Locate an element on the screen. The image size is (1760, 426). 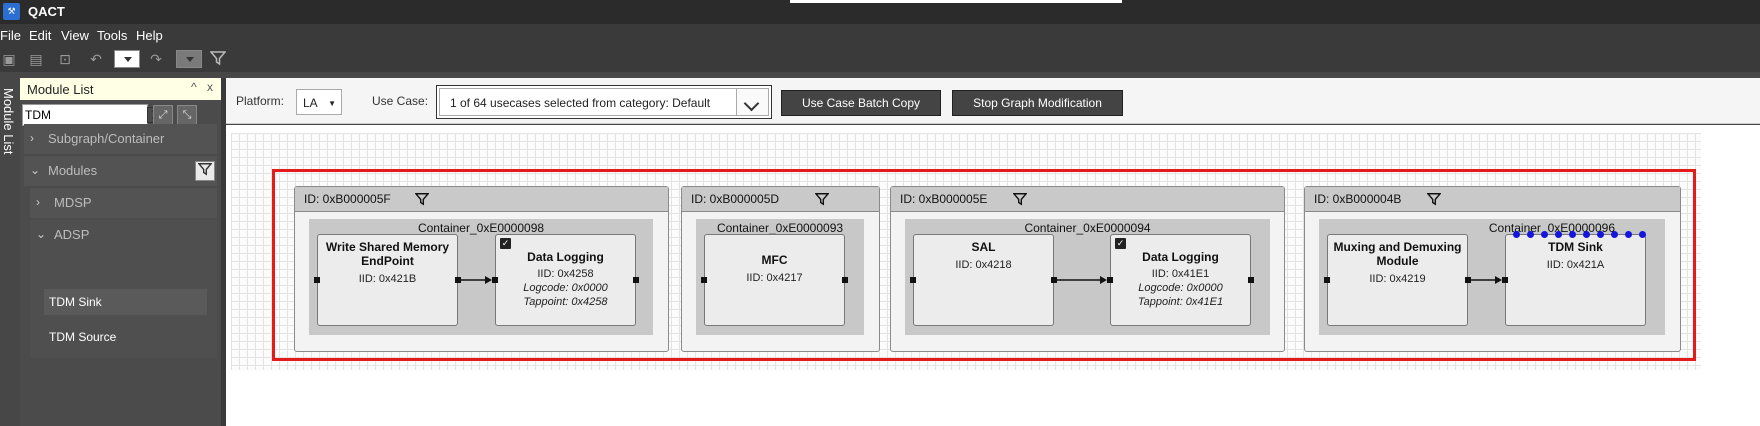
container-title: Container_0xE0000098 is located at coordinates (481, 228).